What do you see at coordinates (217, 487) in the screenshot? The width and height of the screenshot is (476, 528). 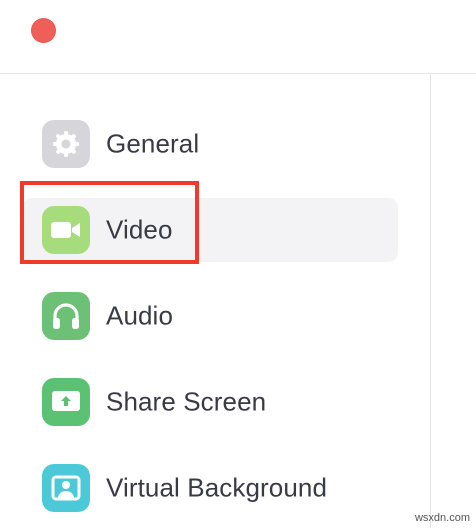 I see `sidebar-item-label: Virtual Background` at bounding box center [217, 487].